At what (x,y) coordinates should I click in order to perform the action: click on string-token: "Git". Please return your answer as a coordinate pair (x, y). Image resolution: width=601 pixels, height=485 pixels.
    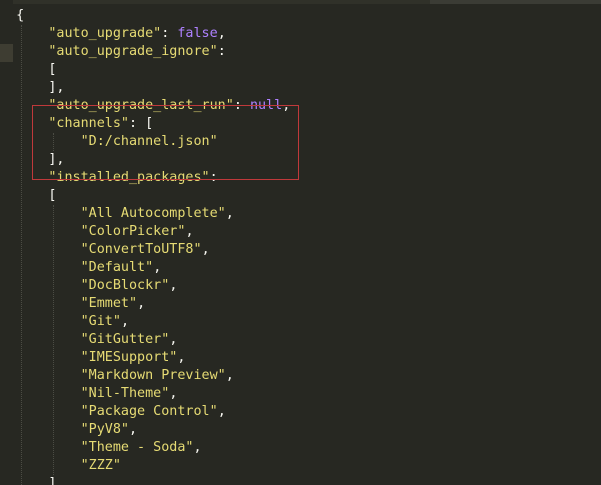
    Looking at the image, I should click on (100, 321).